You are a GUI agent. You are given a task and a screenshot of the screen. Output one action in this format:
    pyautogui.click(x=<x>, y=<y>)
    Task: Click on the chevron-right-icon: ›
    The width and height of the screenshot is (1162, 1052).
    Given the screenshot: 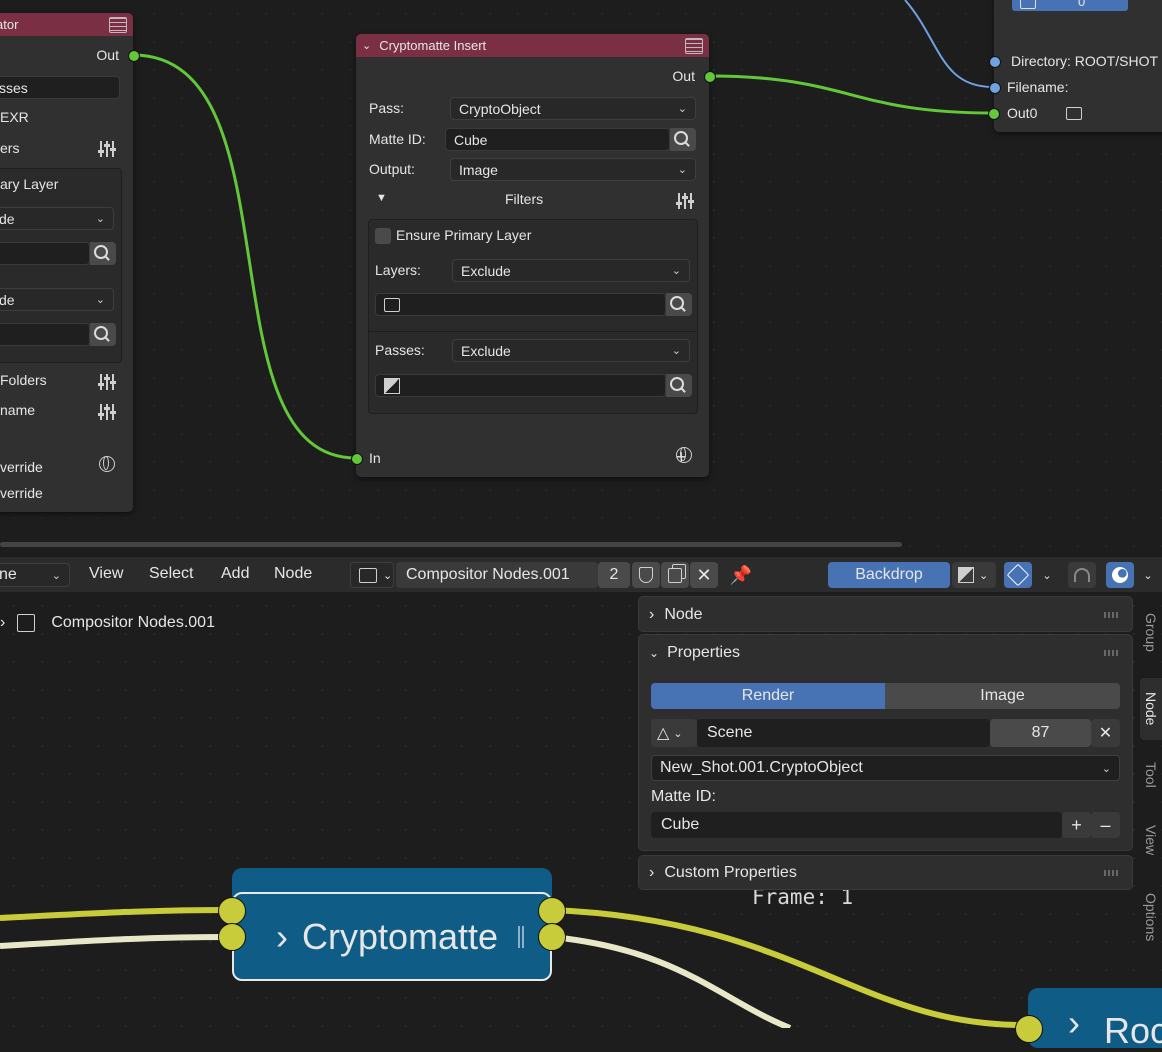 What is the action you would take?
    pyautogui.click(x=1074, y=1022)
    